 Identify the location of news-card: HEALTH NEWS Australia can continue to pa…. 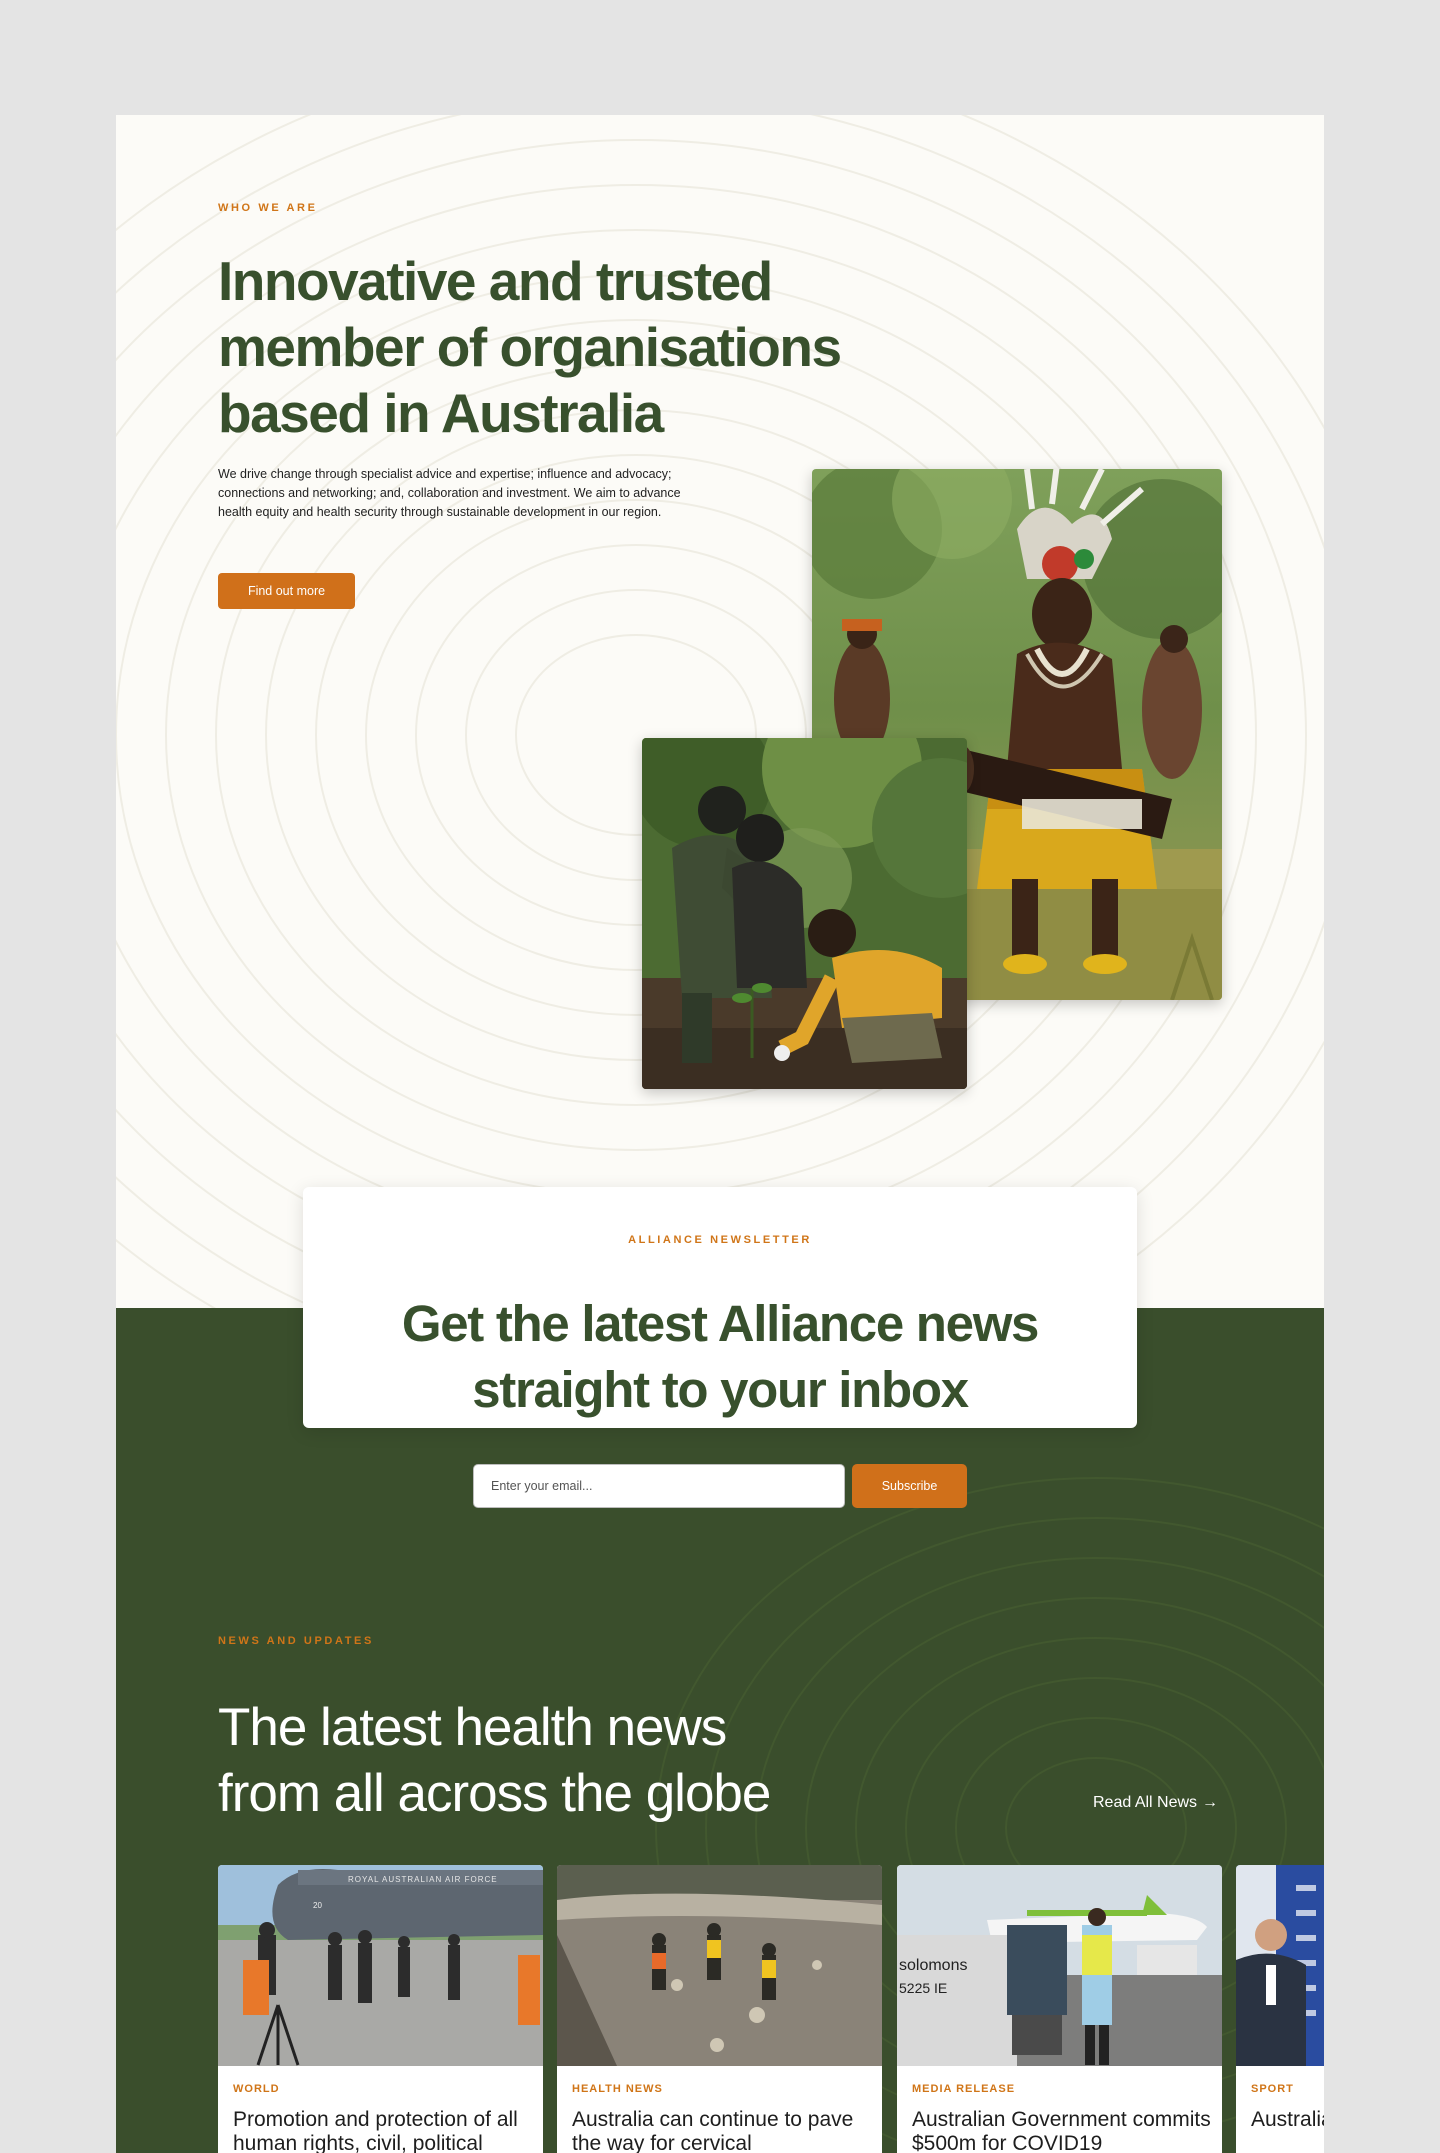
(719, 2009).